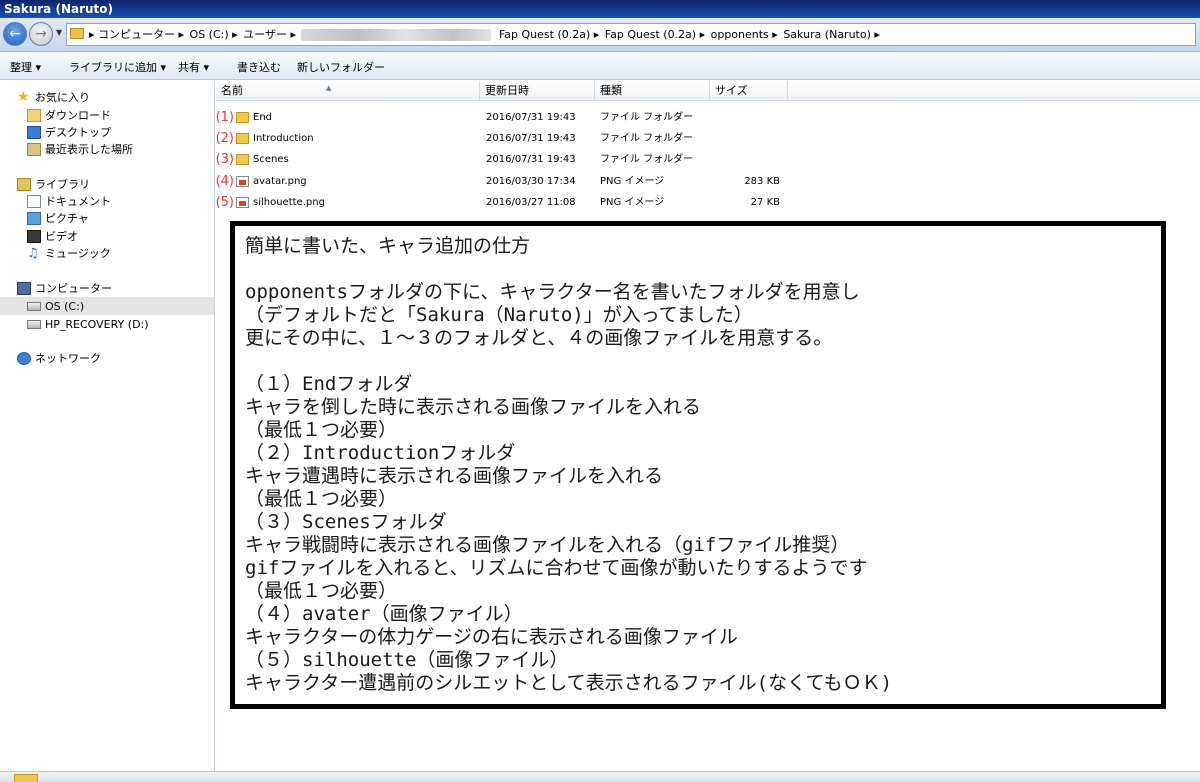 Image resolution: width=1200 pixels, height=782 pixels. Describe the element at coordinates (531, 202) in the screenshot. I see `file-date: 2016/03/27 11:08` at that location.